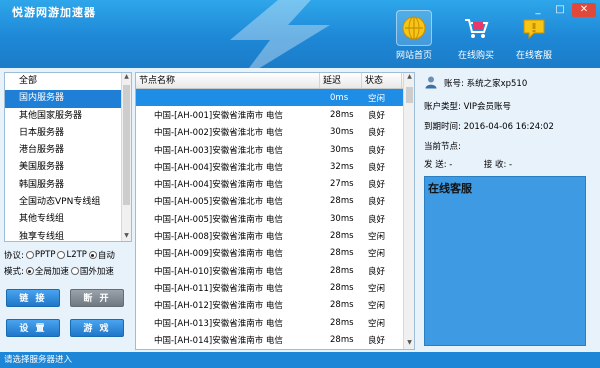 This screenshot has width=600, height=368. What do you see at coordinates (431, 82) in the screenshot?
I see `user-avatar-icon` at bounding box center [431, 82].